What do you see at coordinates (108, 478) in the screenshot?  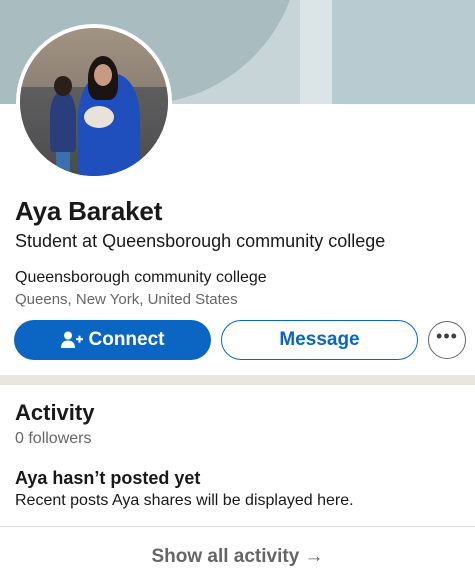 I see `no-posts-title: Aya hasn’t posted yet` at bounding box center [108, 478].